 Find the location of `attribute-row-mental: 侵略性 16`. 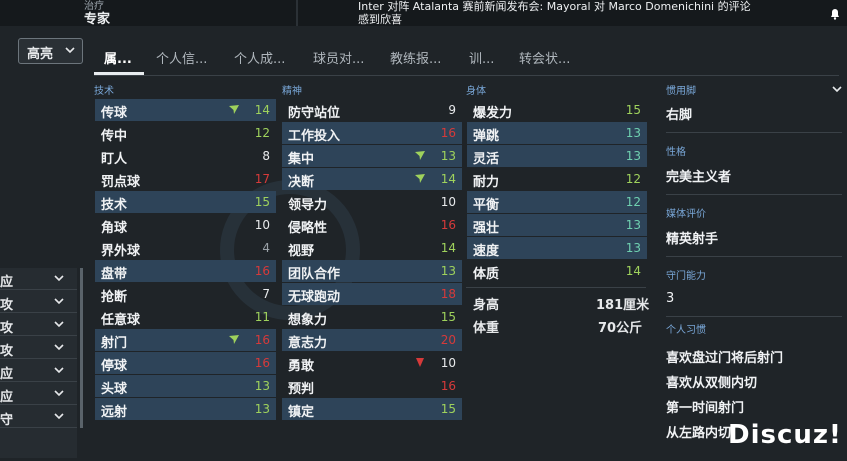

attribute-row-mental: 侵略性 16 is located at coordinates (372, 225).